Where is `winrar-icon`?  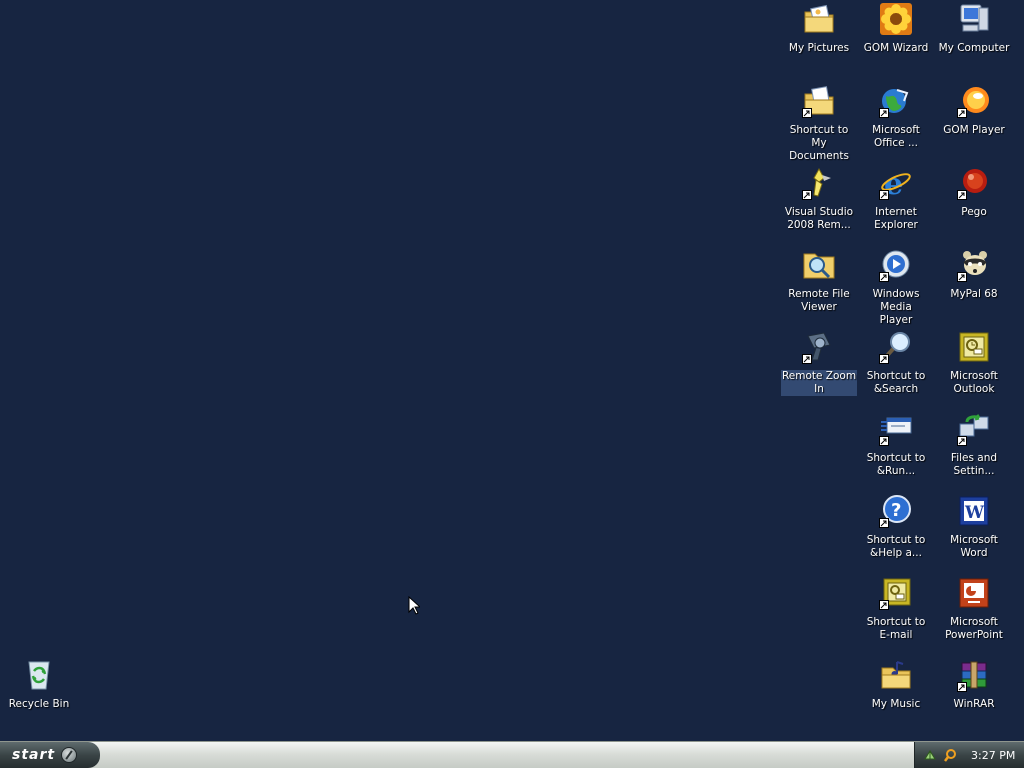 winrar-icon is located at coordinates (974, 675).